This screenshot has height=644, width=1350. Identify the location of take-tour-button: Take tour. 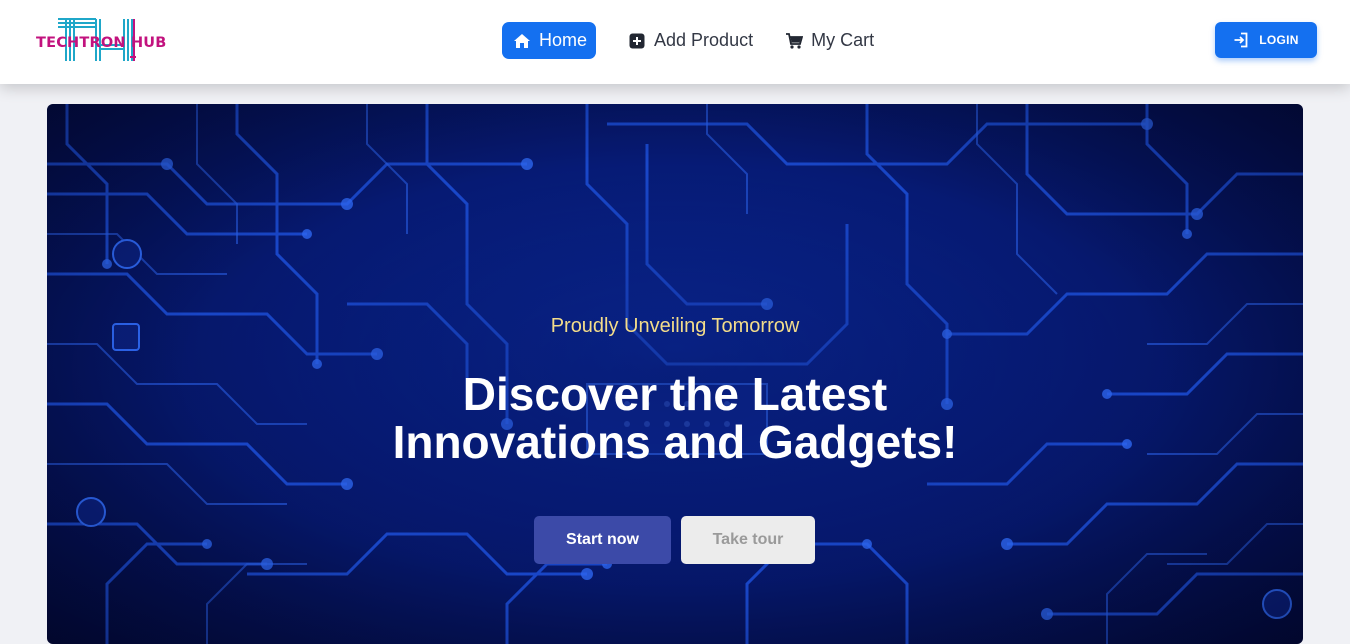
(748, 540).